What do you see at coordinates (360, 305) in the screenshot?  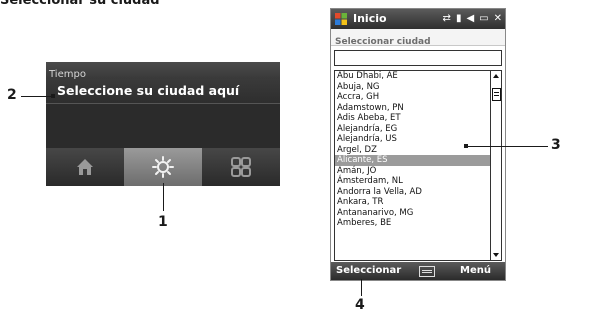 I see `callout-4: 4` at bounding box center [360, 305].